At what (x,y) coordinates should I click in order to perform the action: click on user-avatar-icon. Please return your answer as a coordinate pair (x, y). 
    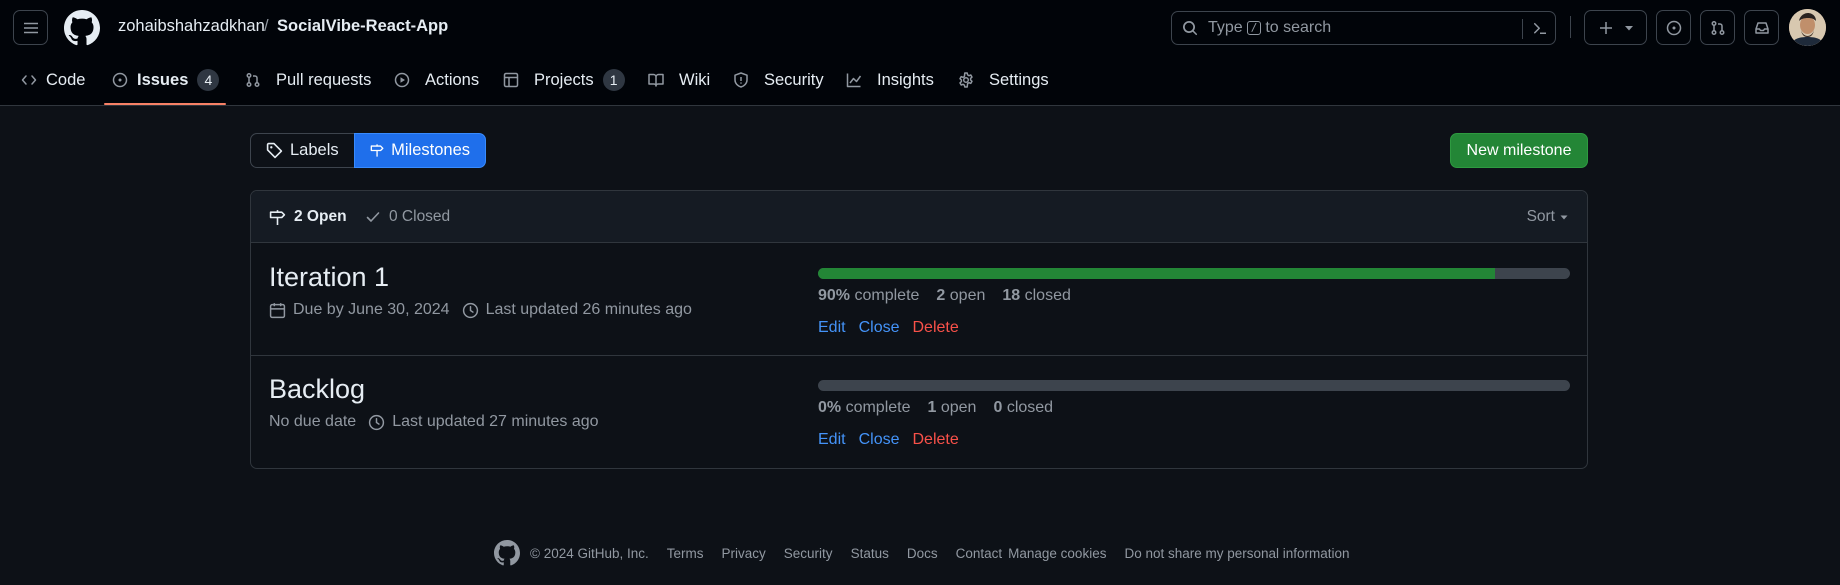
    Looking at the image, I should click on (1807, 27).